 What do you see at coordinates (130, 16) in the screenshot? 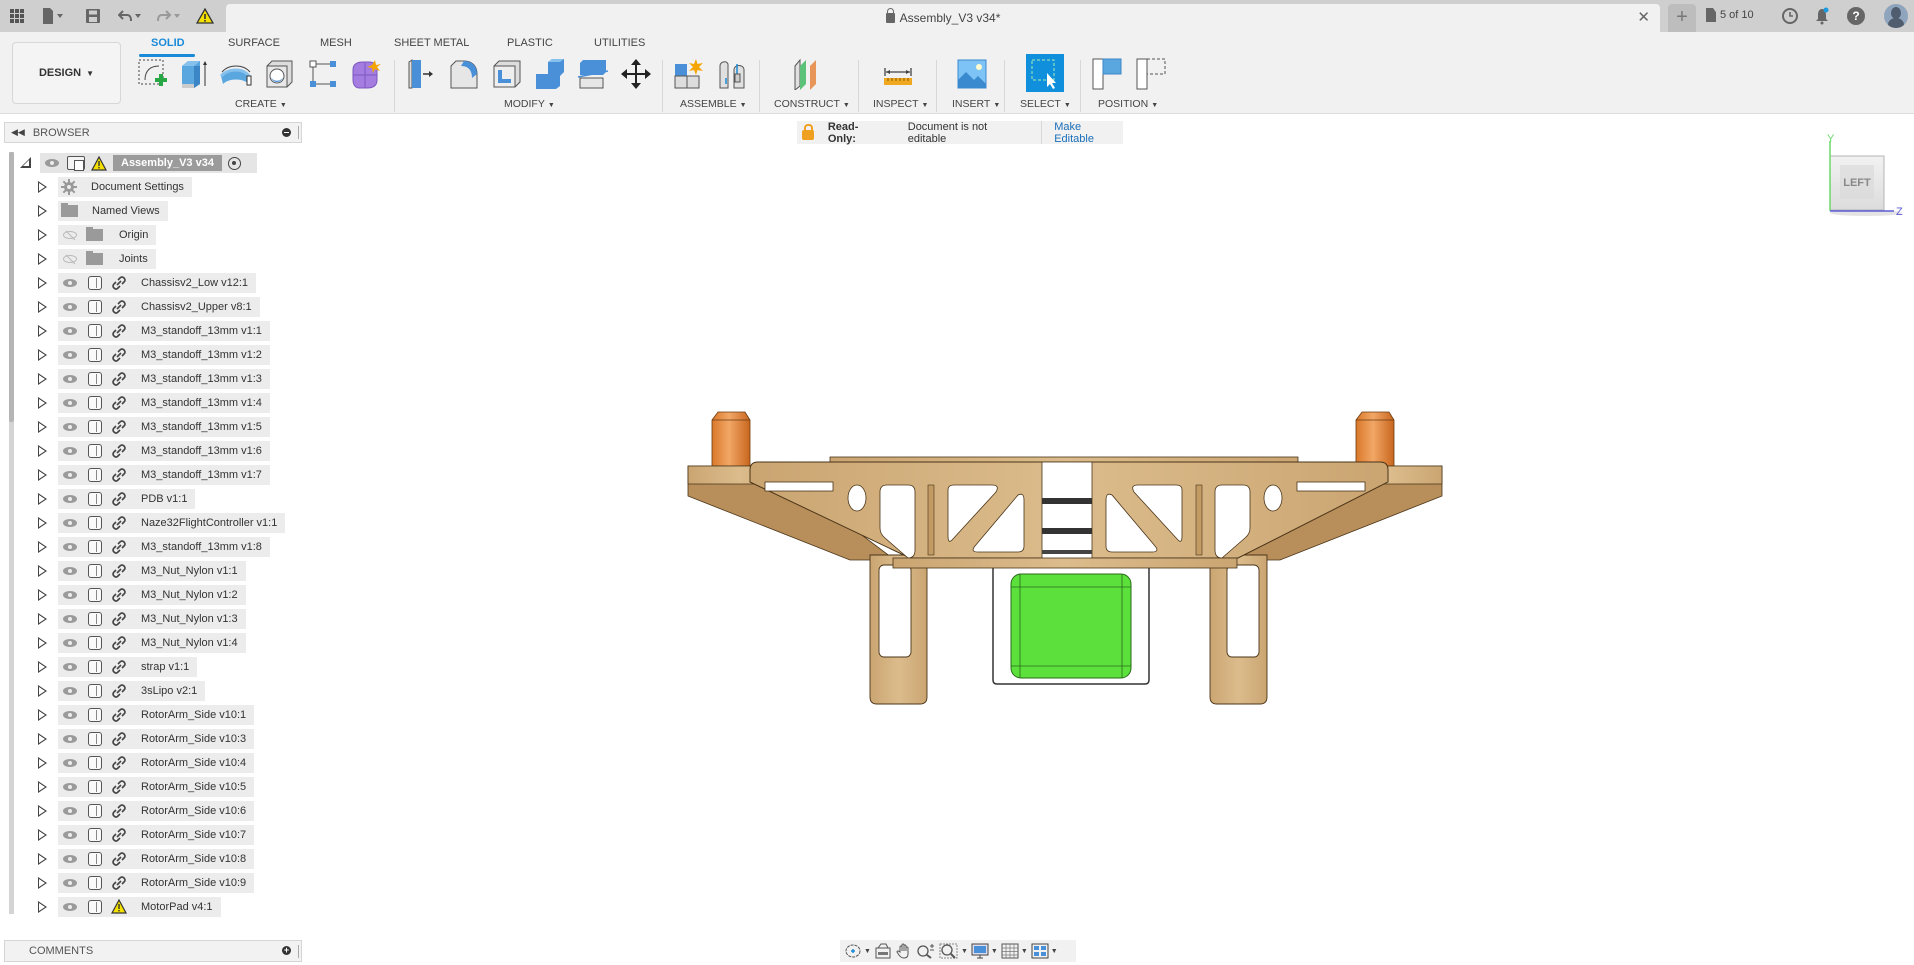
I see `undo-icon` at bounding box center [130, 16].